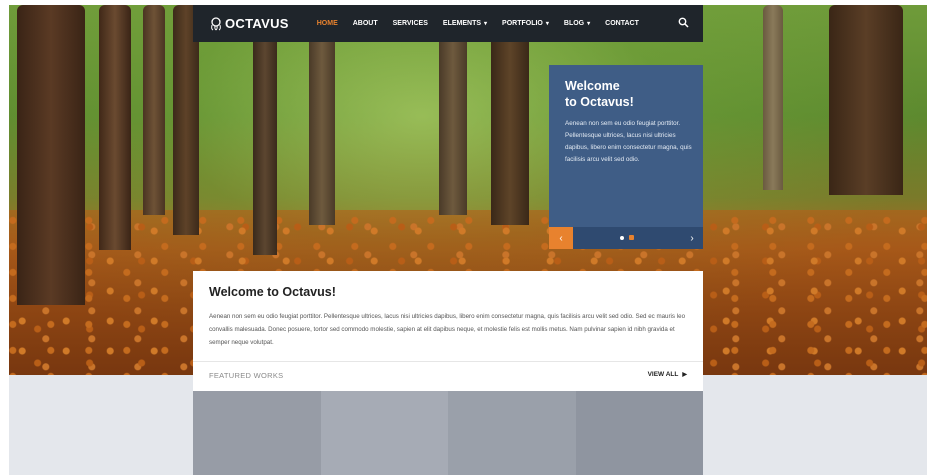 Image resolution: width=931 pixels, height=475 pixels. Describe the element at coordinates (622, 238) in the screenshot. I see `slider-dot` at that location.